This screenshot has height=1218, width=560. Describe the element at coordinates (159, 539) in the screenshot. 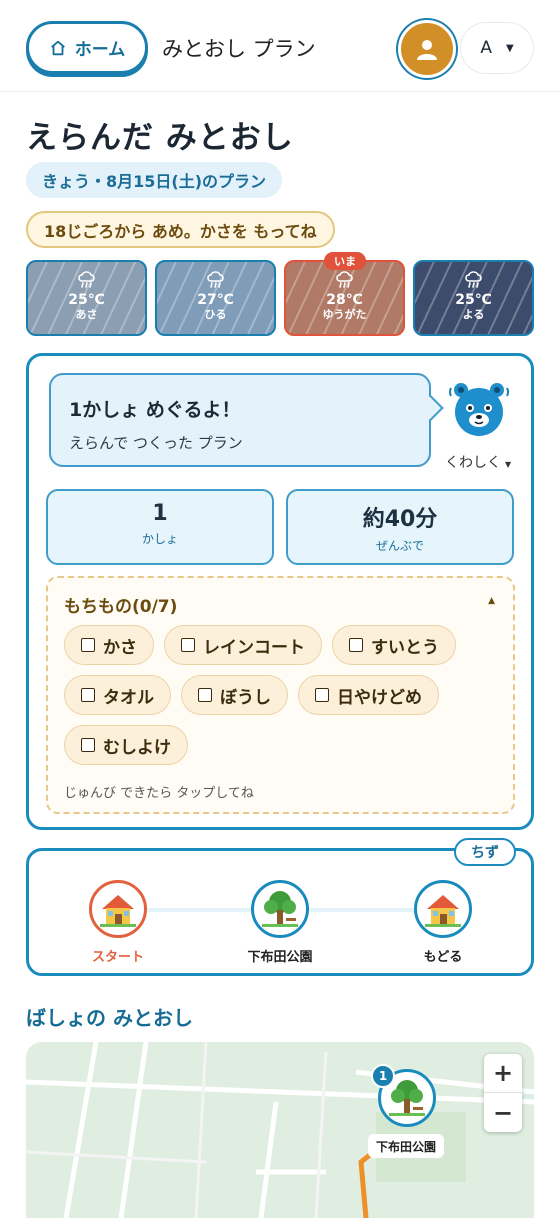

I see `stat-label: かしょ` at that location.